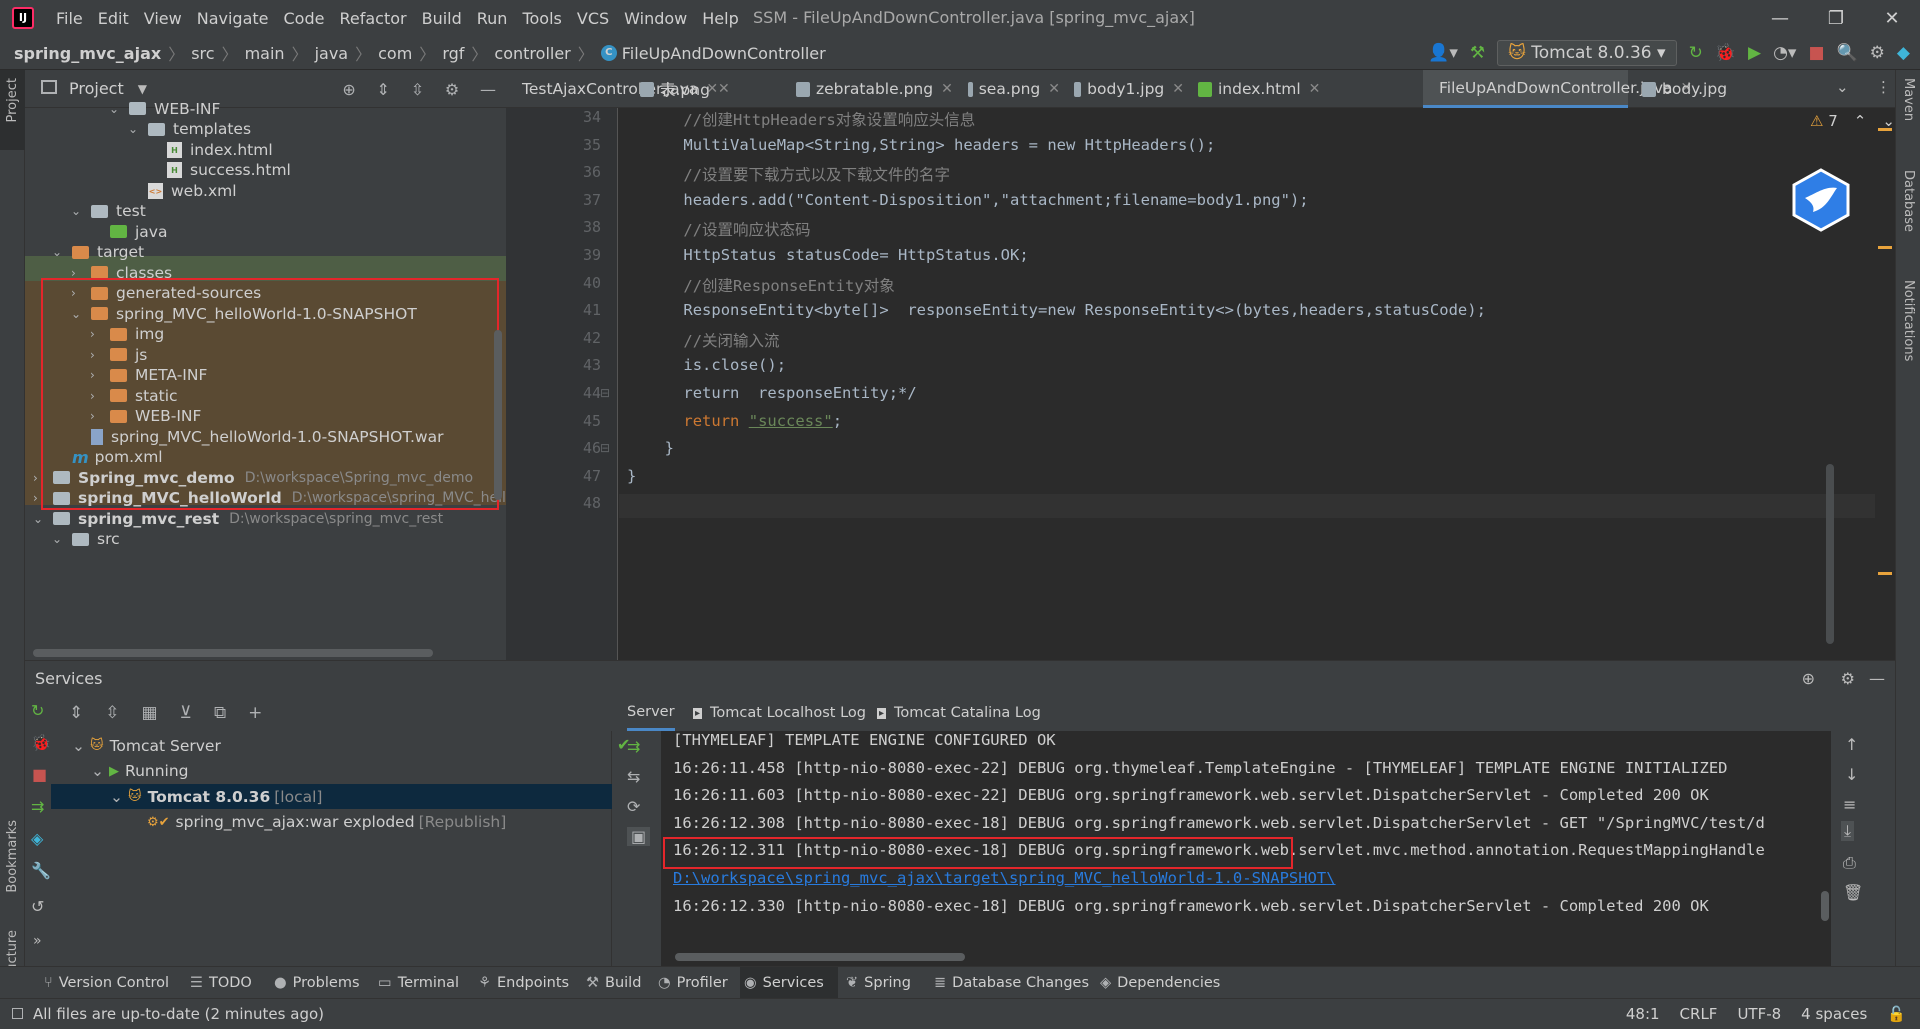 This screenshot has height=1029, width=1920. Describe the element at coordinates (37, 906) in the screenshot. I see `reload-icon: ↺` at that location.